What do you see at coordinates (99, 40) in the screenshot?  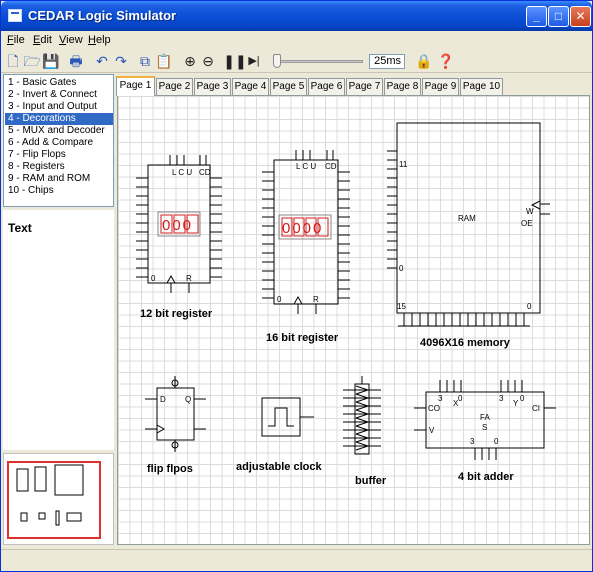 I see `menu-help: Help` at bounding box center [99, 40].